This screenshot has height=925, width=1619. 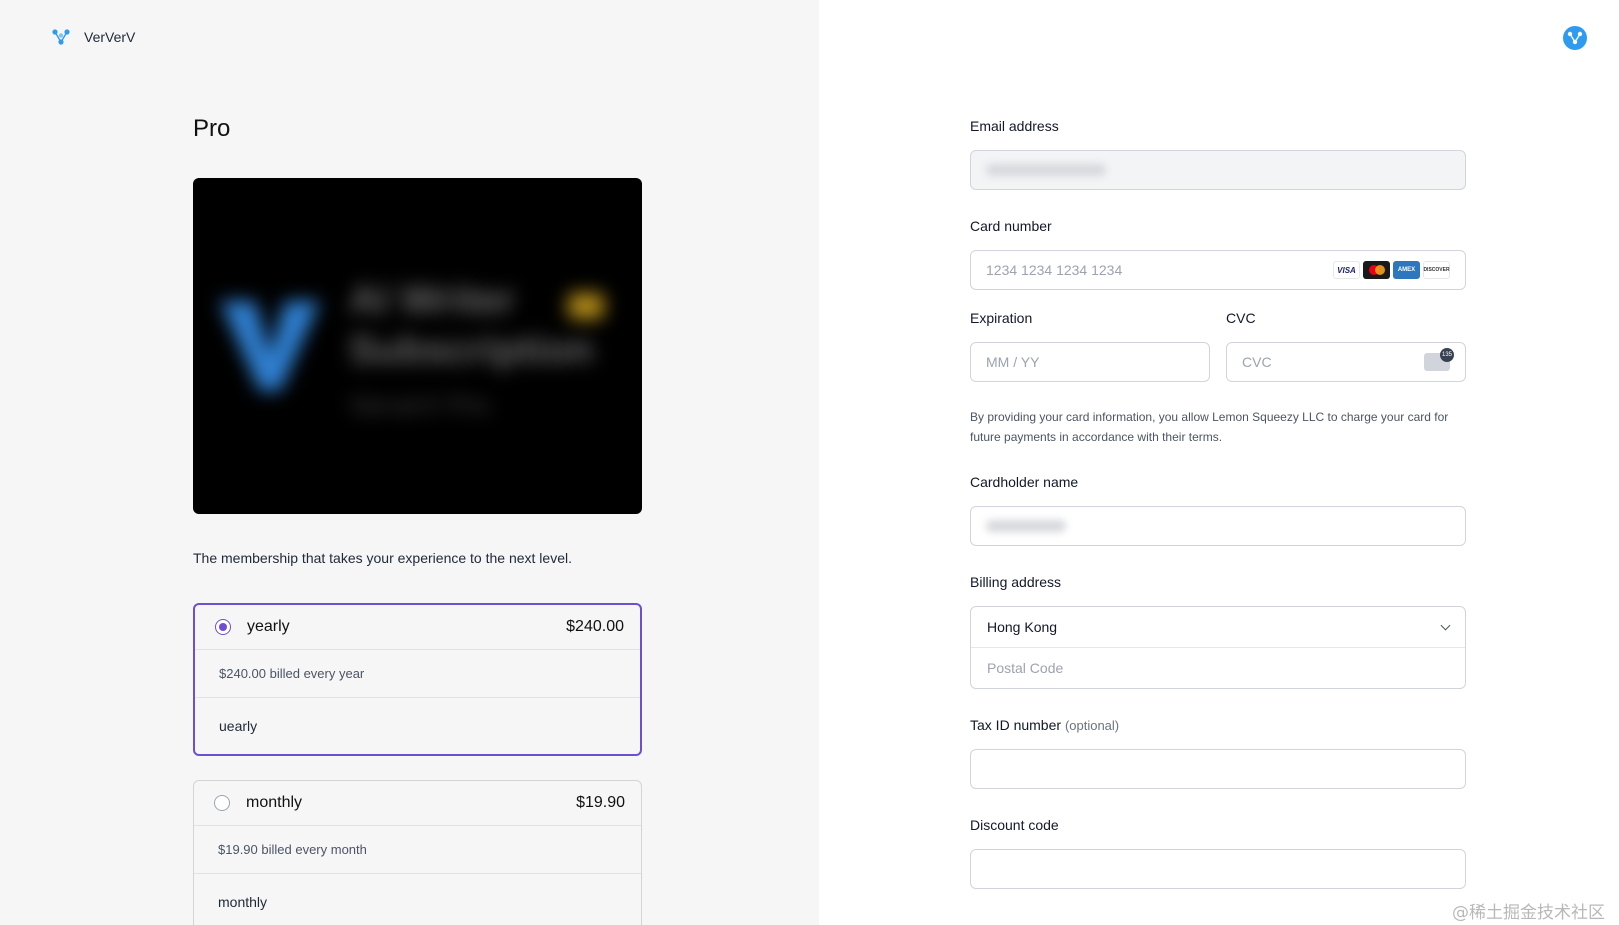 I want to click on amex-icon: AMEX, so click(x=1406, y=270).